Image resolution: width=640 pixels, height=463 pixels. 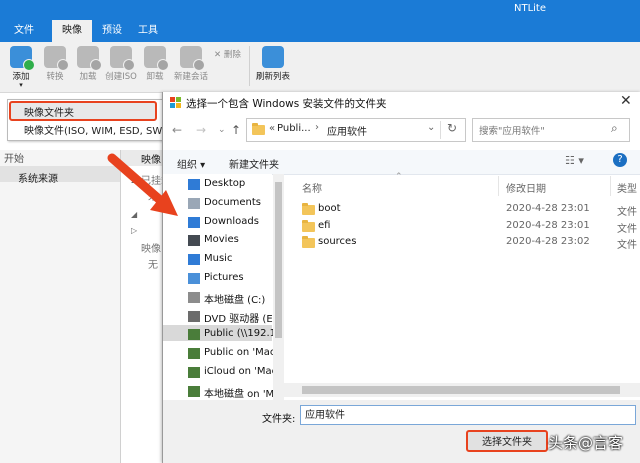 I want to click on chevron-down-icon: ⌄, so click(x=222, y=130).